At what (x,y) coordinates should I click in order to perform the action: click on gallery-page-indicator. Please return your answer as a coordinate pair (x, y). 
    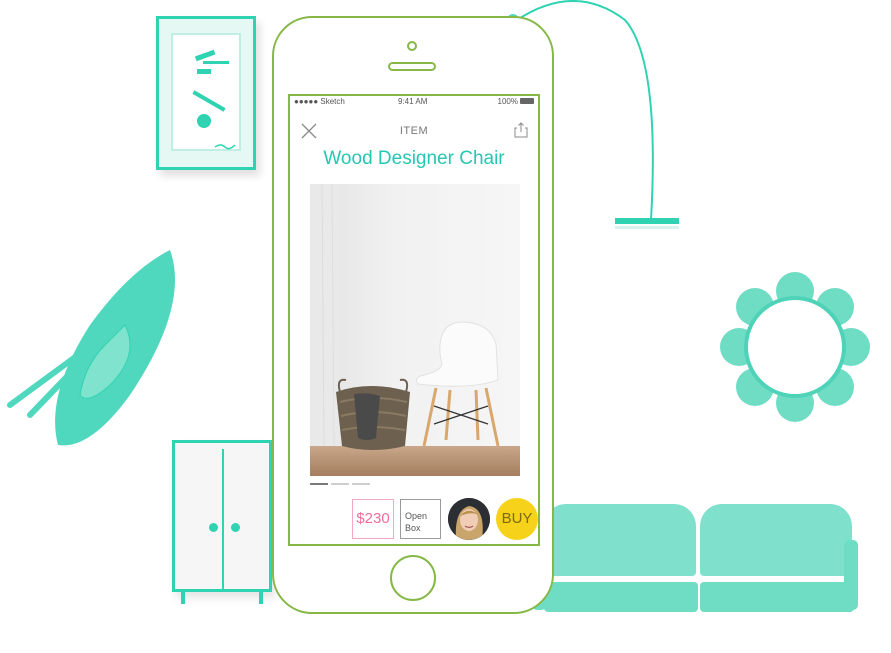
    Looking at the image, I should click on (341, 485).